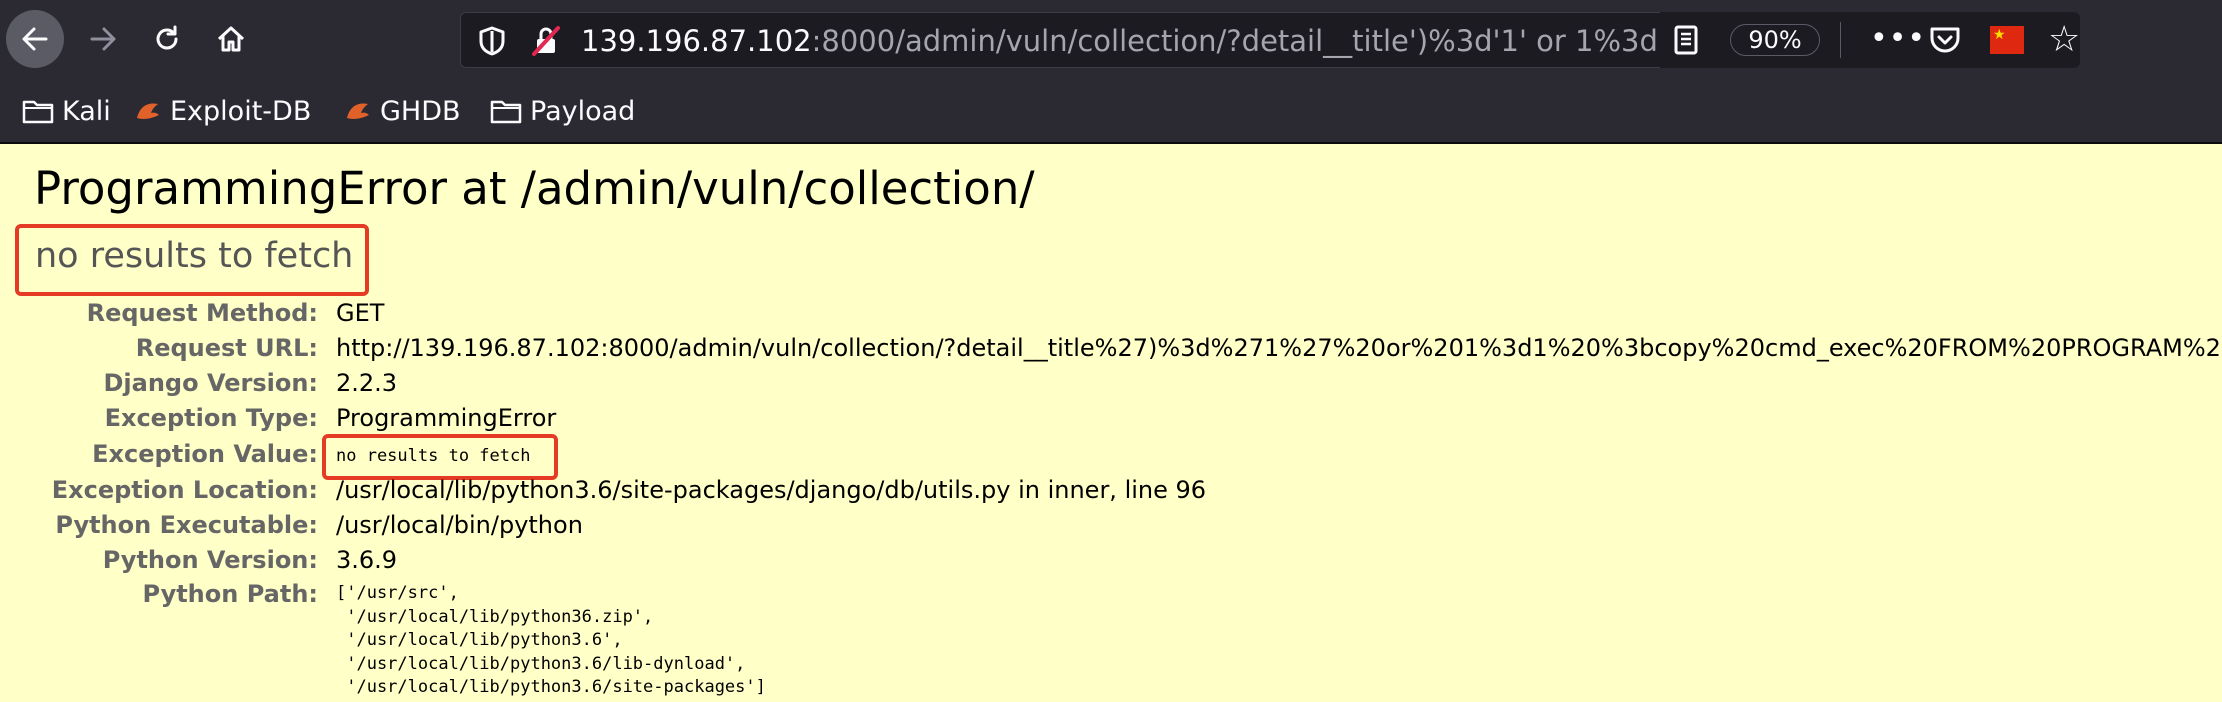  I want to click on home-button, so click(231, 39).